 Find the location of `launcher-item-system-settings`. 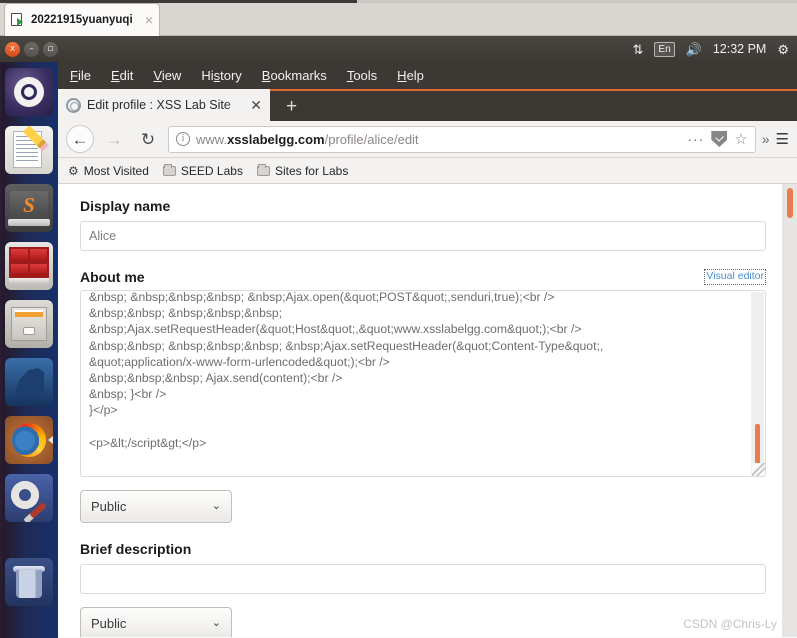

launcher-item-system-settings is located at coordinates (29, 498).